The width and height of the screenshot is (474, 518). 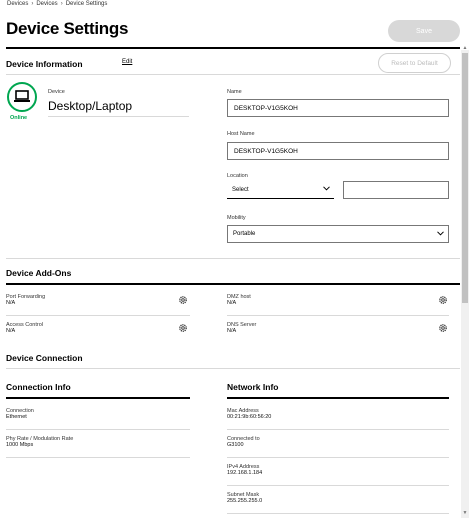 What do you see at coordinates (239, 300) in the screenshot?
I see `dmz-host-item: DMZ host N/A` at bounding box center [239, 300].